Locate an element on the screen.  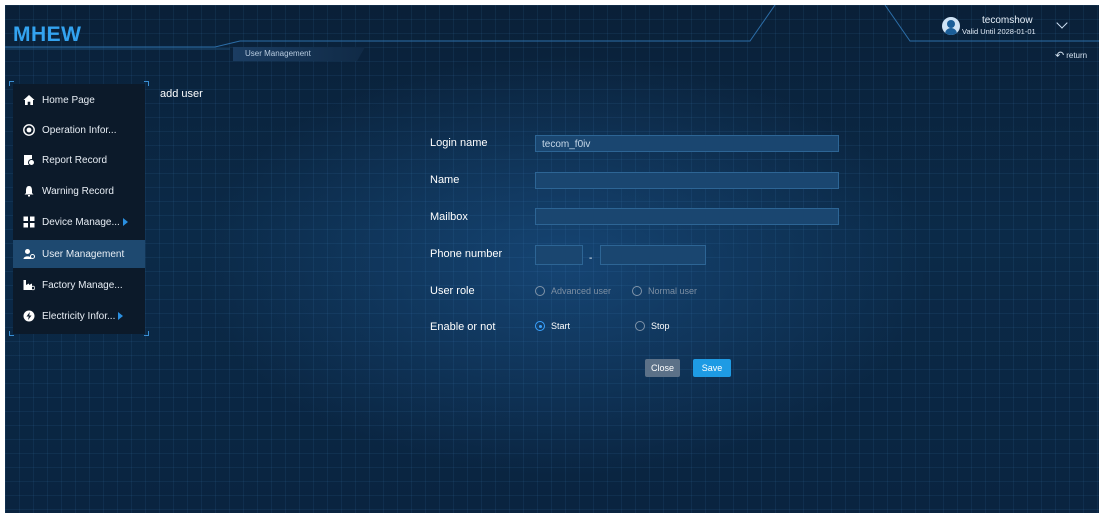
radio-start: Start is located at coordinates (552, 326).